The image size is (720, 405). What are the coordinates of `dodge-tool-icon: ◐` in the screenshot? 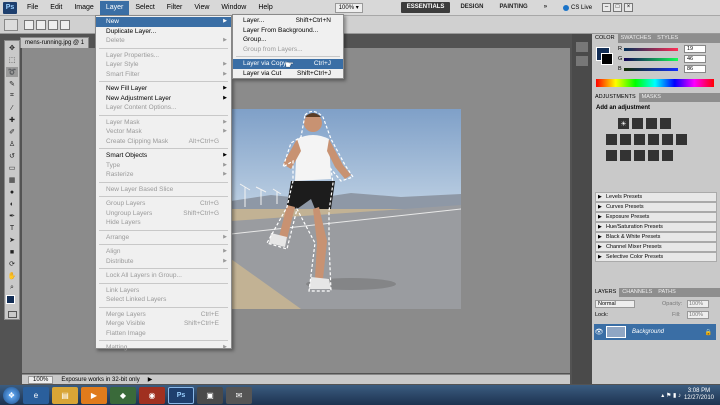 It's located at (12, 204).